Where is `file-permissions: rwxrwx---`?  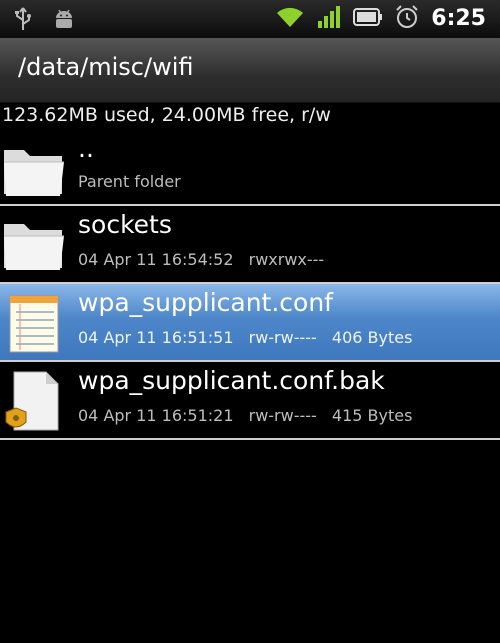
file-permissions: rwxrwx--- is located at coordinates (286, 259).